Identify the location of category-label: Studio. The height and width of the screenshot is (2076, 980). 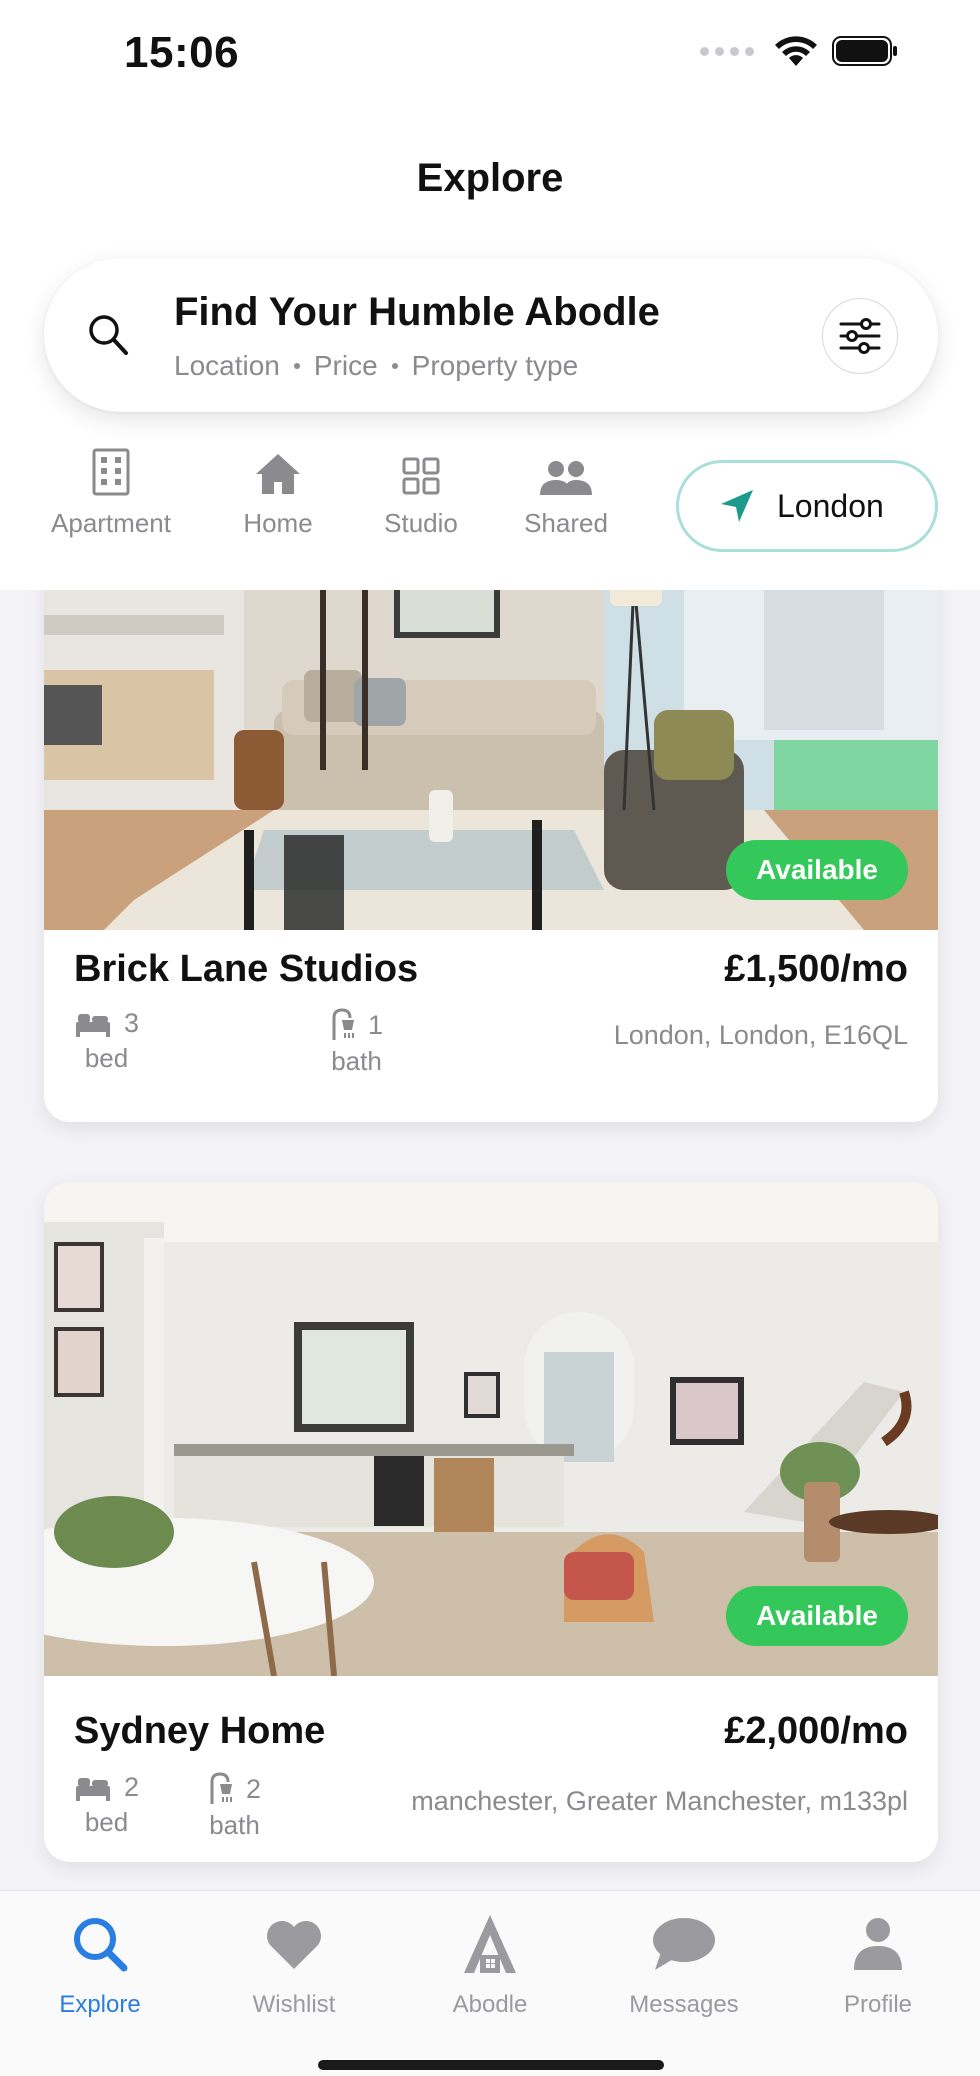
(421, 523).